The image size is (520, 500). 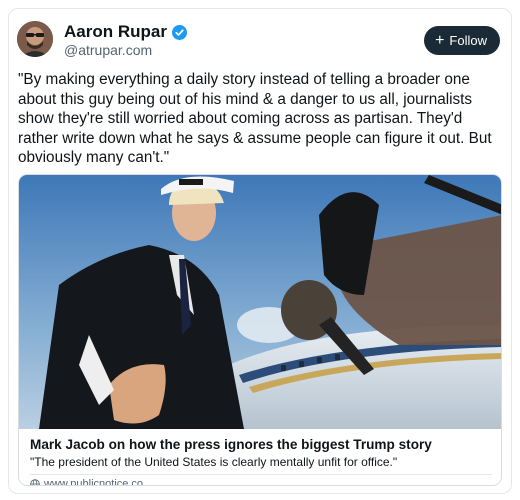 I want to click on author-handle: @atrupar.com, so click(x=108, y=50).